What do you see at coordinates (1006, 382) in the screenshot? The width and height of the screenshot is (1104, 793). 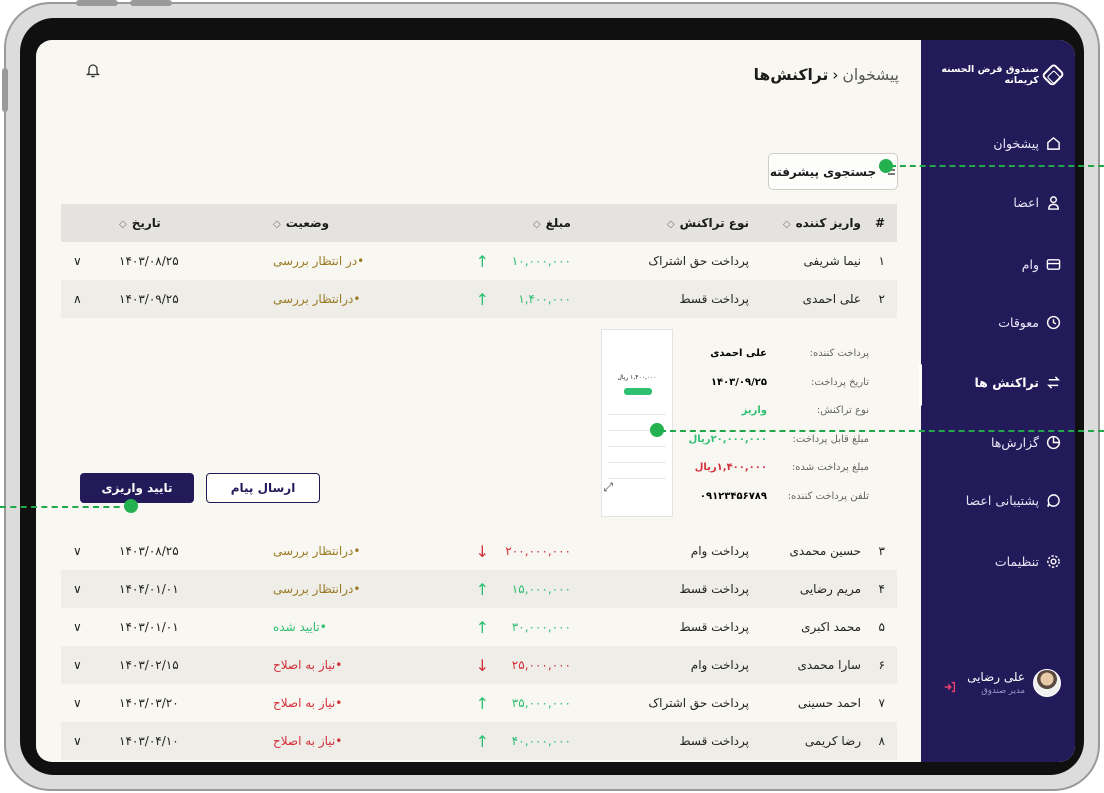 I see `sidebar-item-label: تراکنش ها` at bounding box center [1006, 382].